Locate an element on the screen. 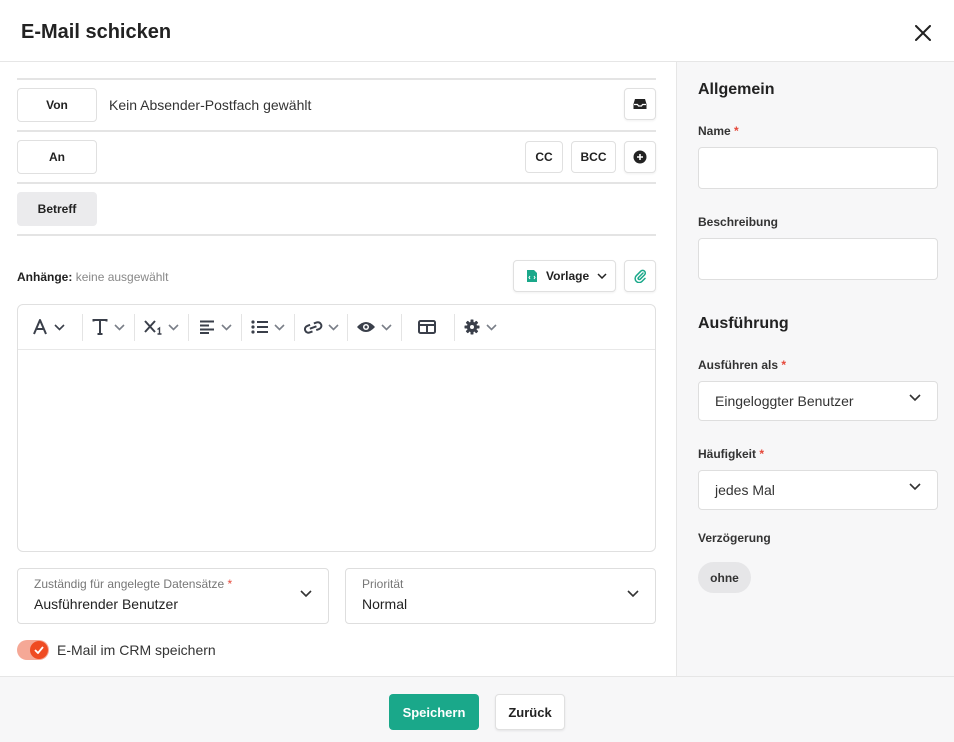 This screenshot has height=742, width=954. run-as-value: Eingeloggter Benutzer is located at coordinates (784, 401).